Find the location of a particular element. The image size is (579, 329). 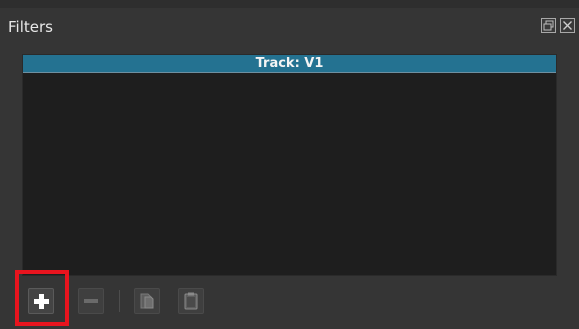

panel-titlebar: Filters is located at coordinates (289, 26).